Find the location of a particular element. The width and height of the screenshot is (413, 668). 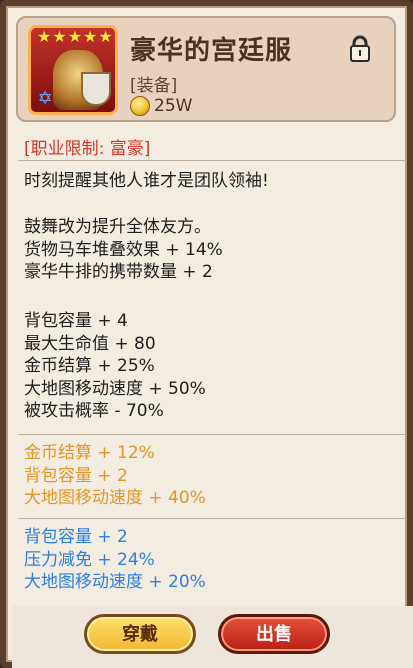

coin-icon is located at coordinates (140, 106).